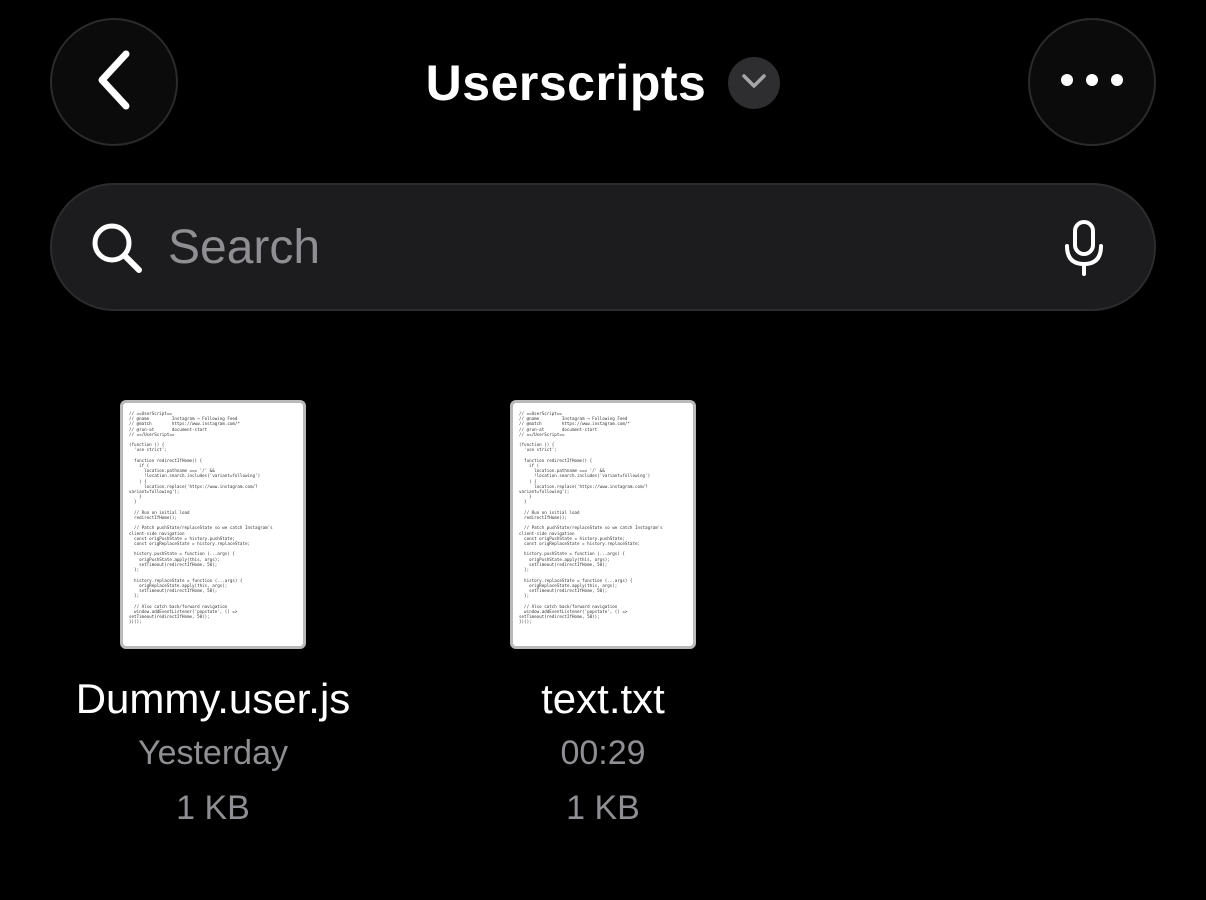 The width and height of the screenshot is (1206, 900). I want to click on ellipsis-icon, so click(1092, 82).